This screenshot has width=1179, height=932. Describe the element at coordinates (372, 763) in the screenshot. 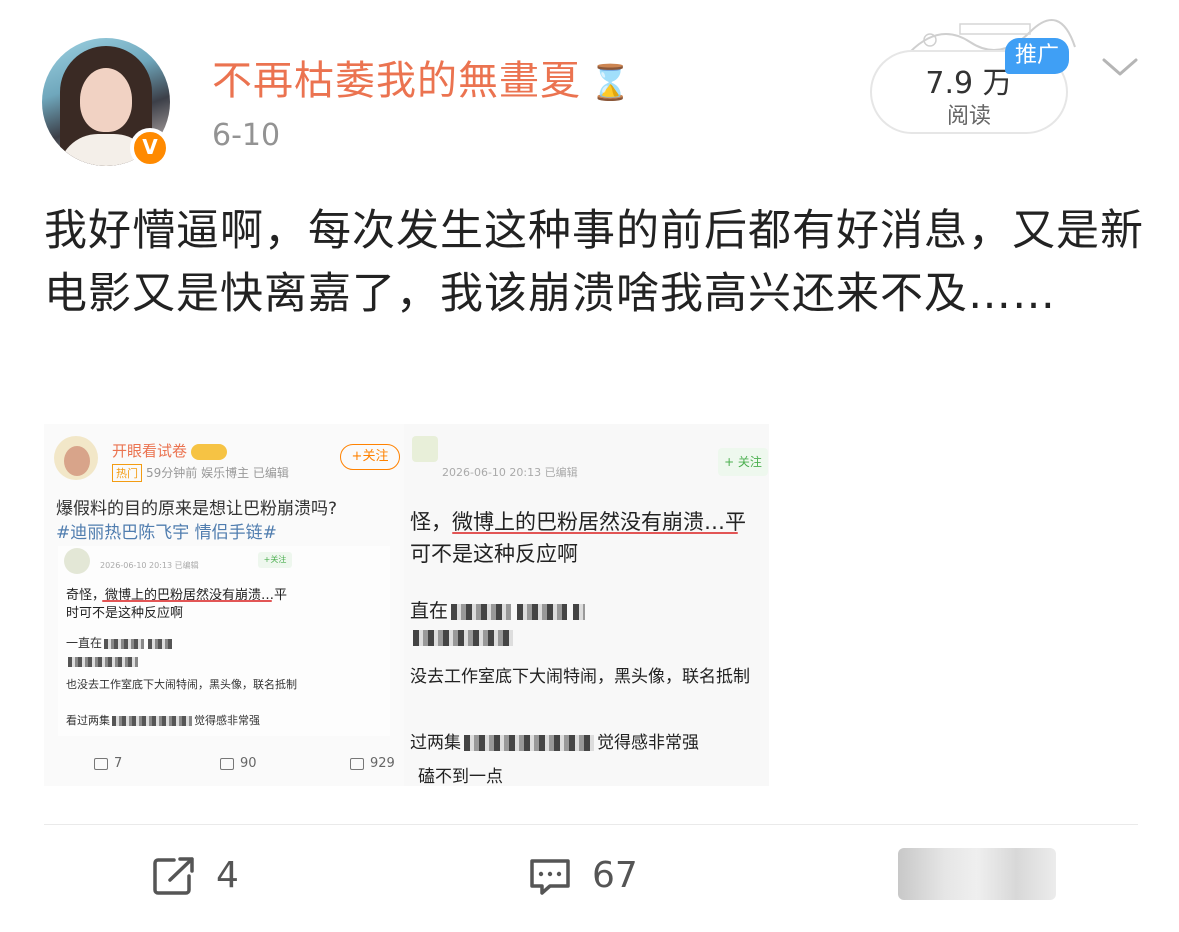

I see `embedded-like: 929` at that location.